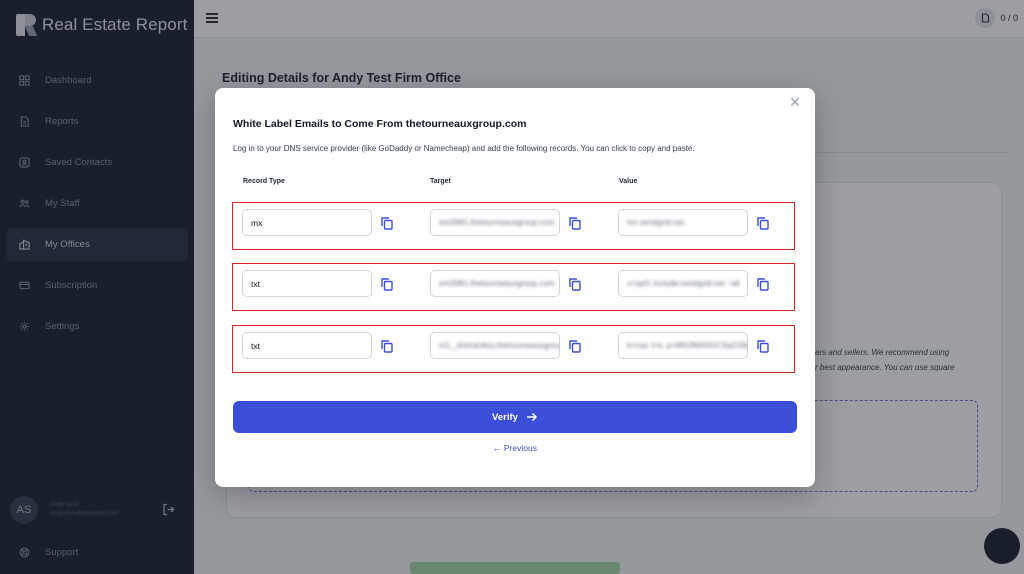  I want to click on verify-button: Verify, so click(515, 417).